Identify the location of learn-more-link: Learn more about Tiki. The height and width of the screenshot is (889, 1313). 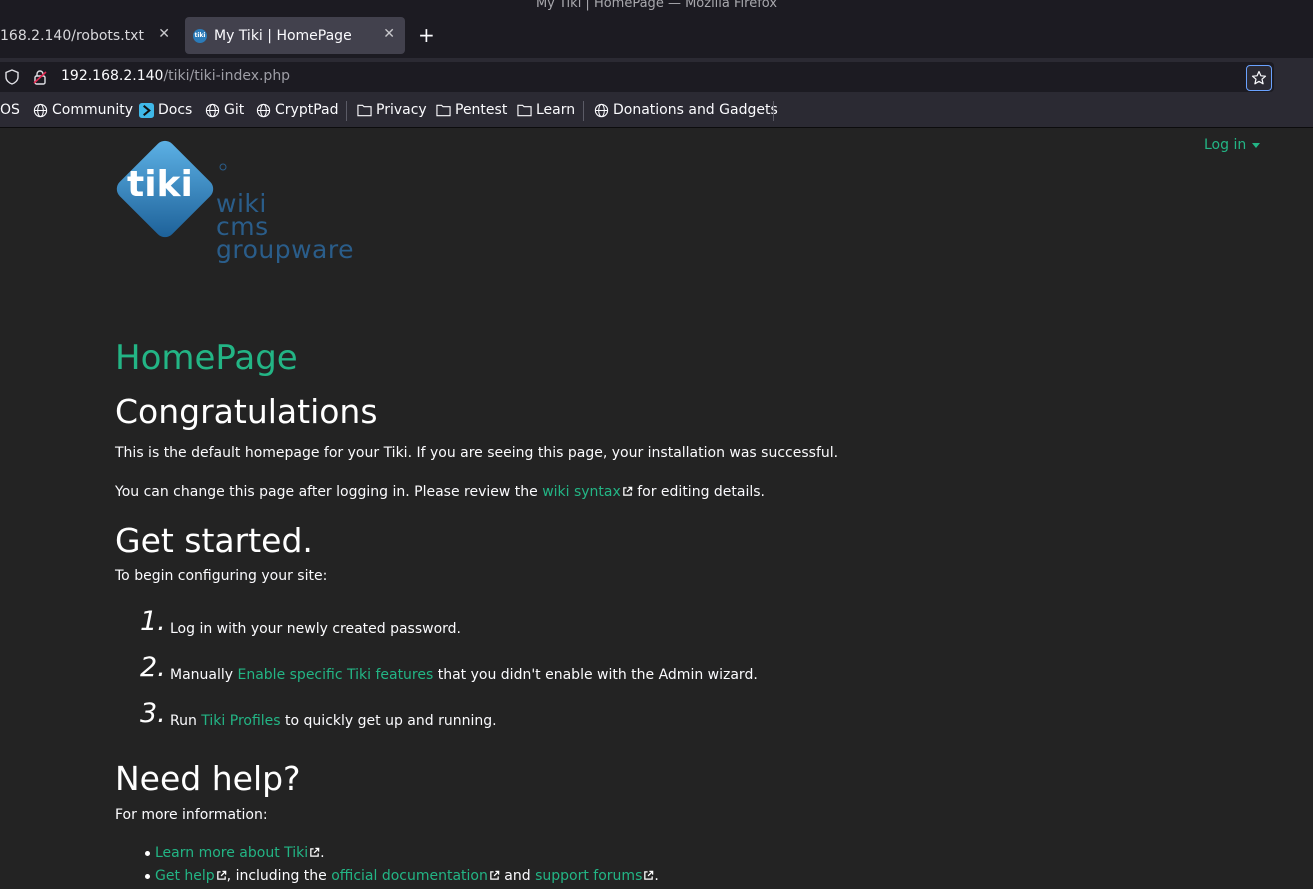
(231, 853).